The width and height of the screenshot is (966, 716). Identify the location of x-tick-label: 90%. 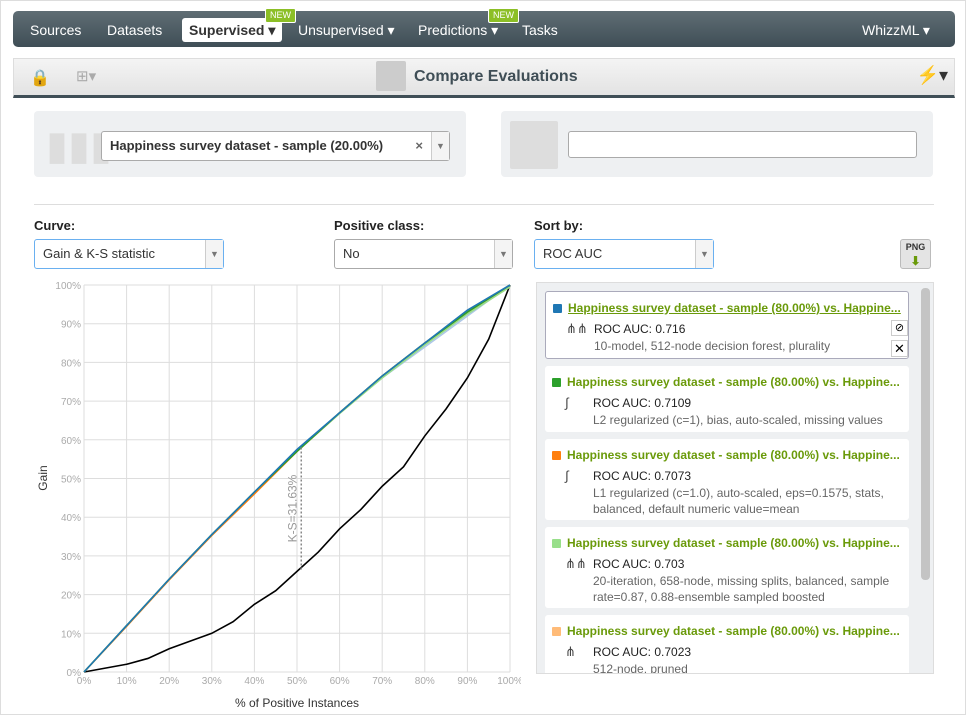
(467, 681).